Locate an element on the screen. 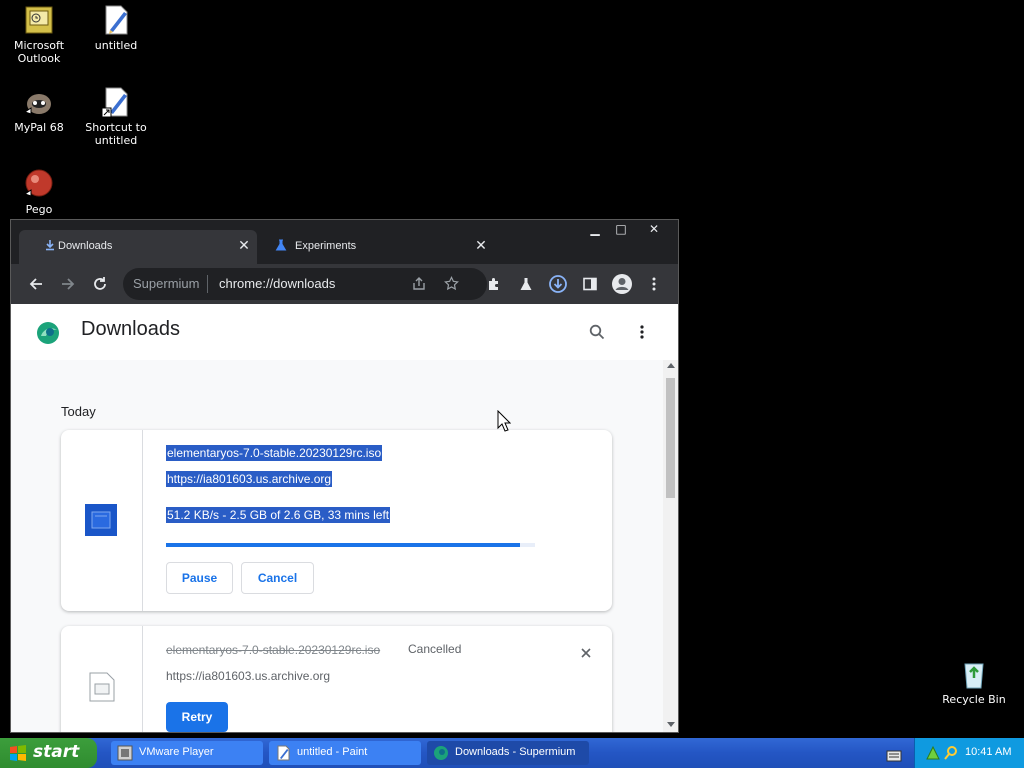 The width and height of the screenshot is (1024, 768). download-progress-bar is located at coordinates (350, 545).